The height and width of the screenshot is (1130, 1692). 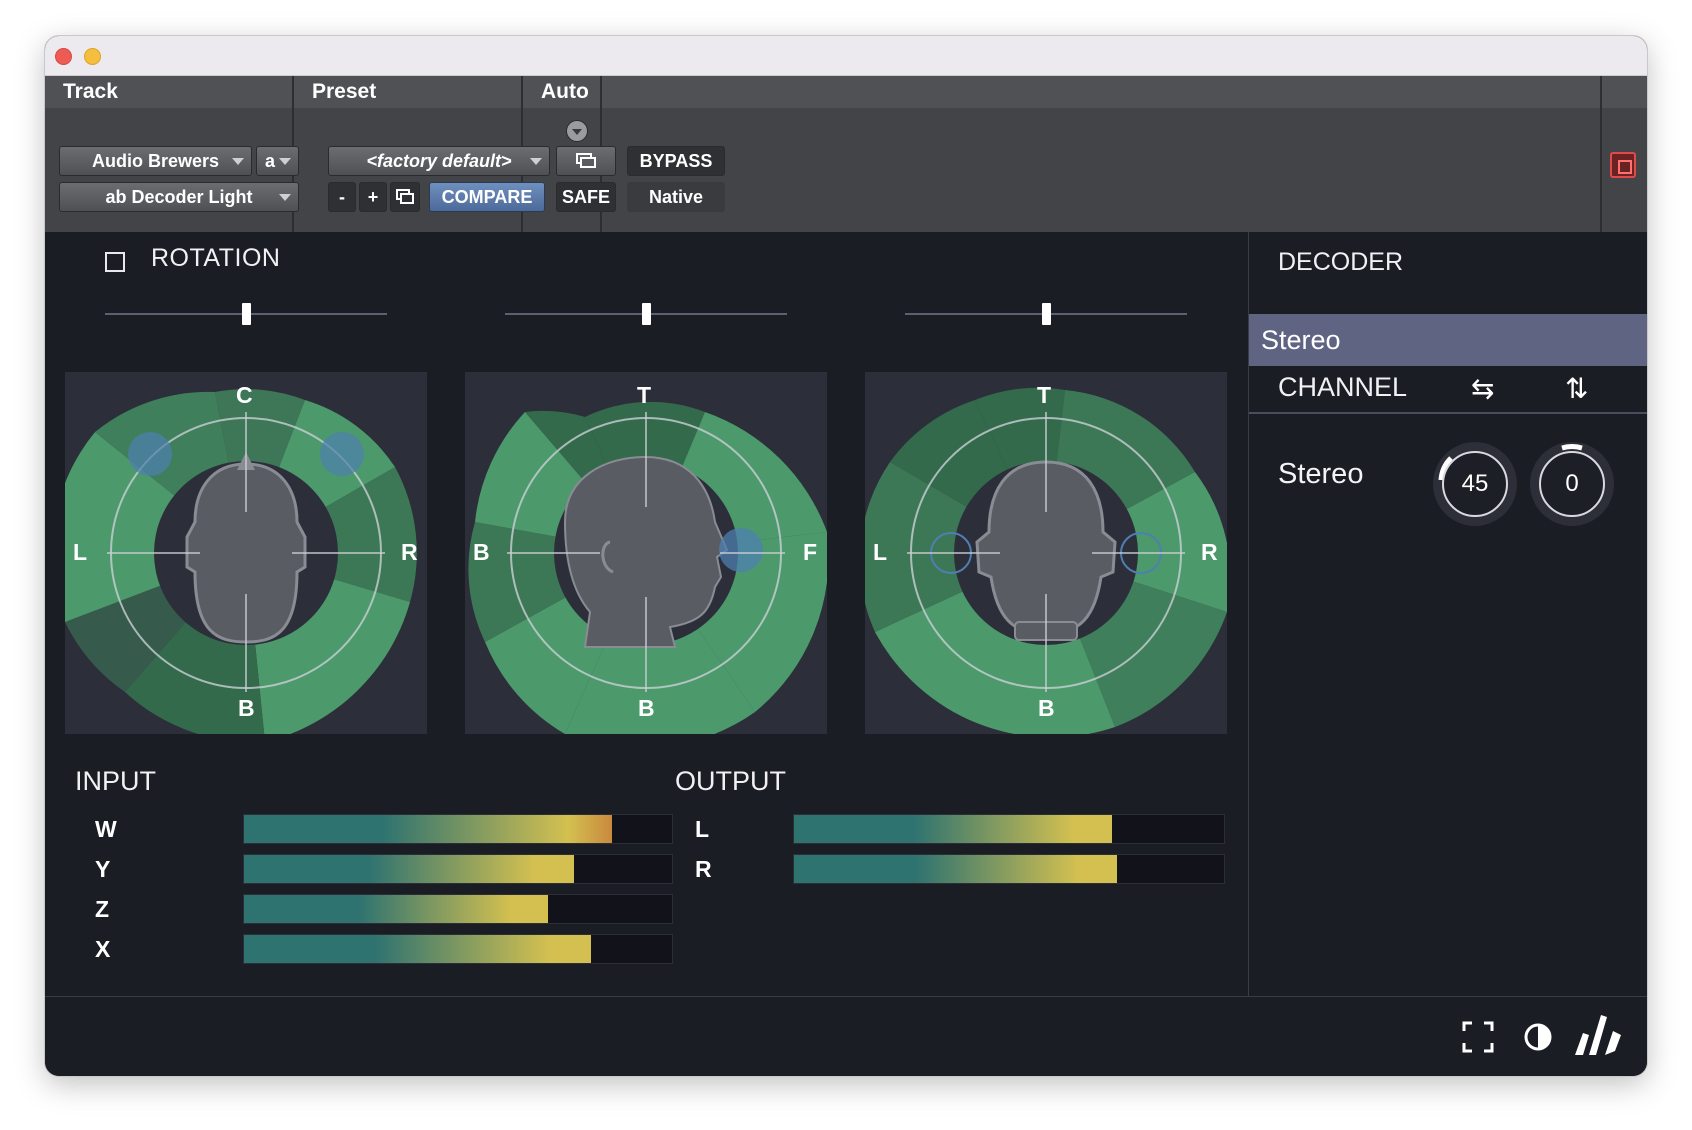 I want to click on plugin-stop-icon, so click(x=1623, y=165).